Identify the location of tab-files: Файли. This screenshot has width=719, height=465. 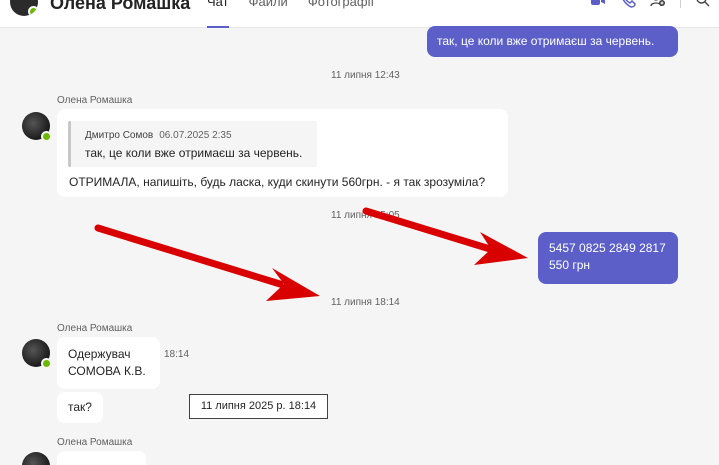
(268, 14).